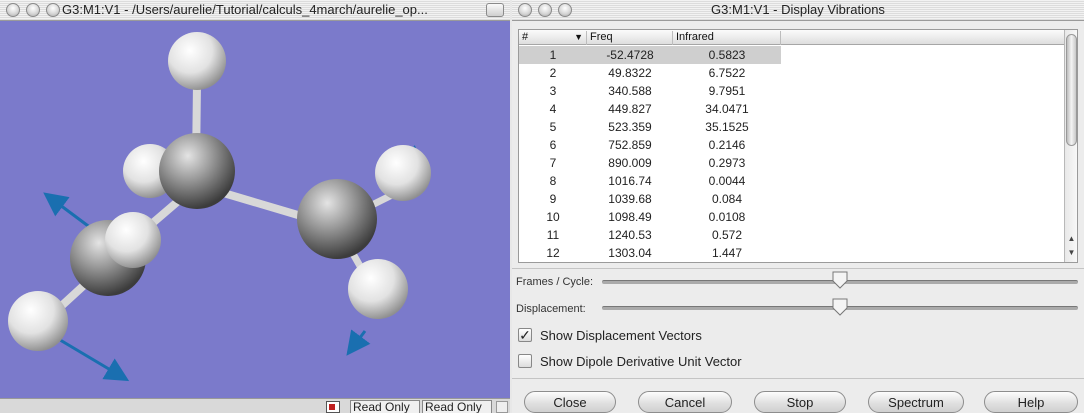 The image size is (1084, 413). Describe the element at coordinates (791, 109) in the screenshot. I see `table-row: 4 449.827 34.0471` at that location.